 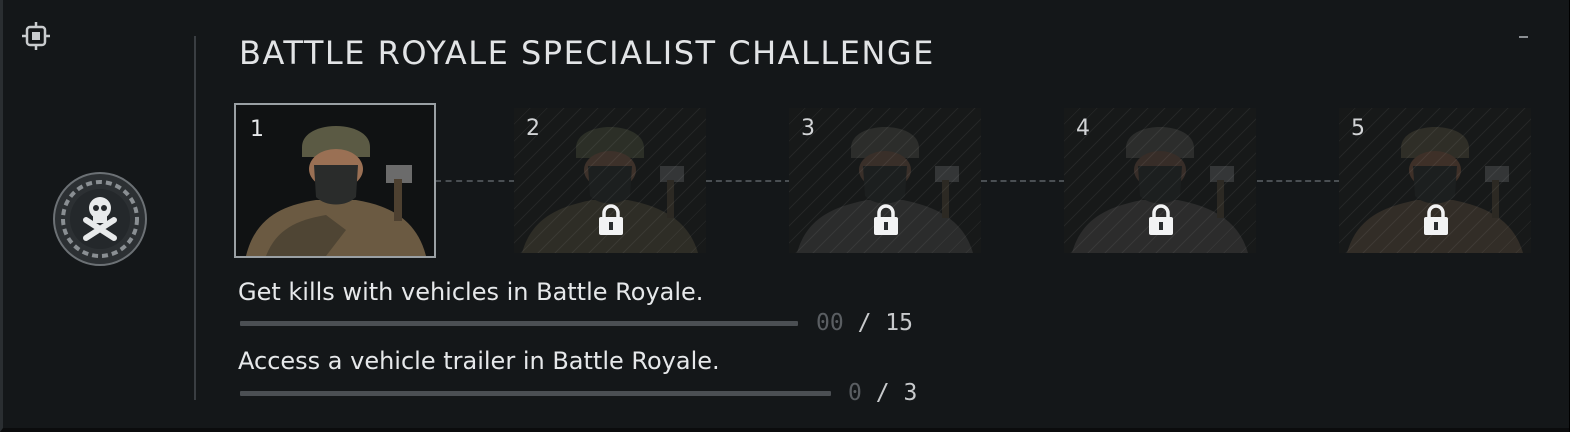 I want to click on soldier-portrait, so click(x=335, y=180).